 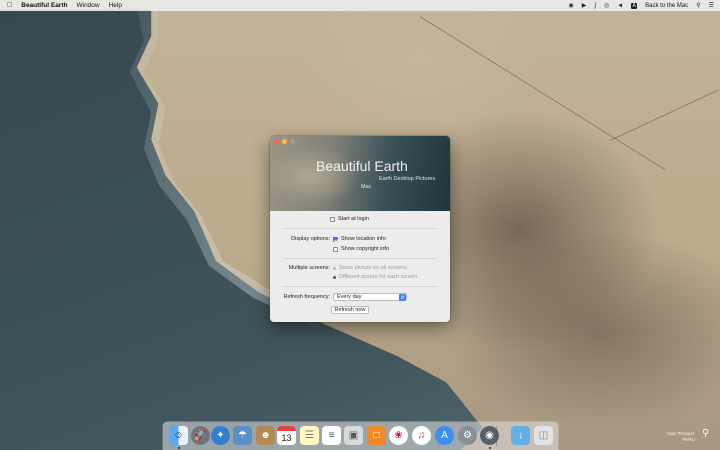 What do you see at coordinates (705, 433) in the screenshot?
I see `location-pin-icon: ⚲` at bounding box center [705, 433].